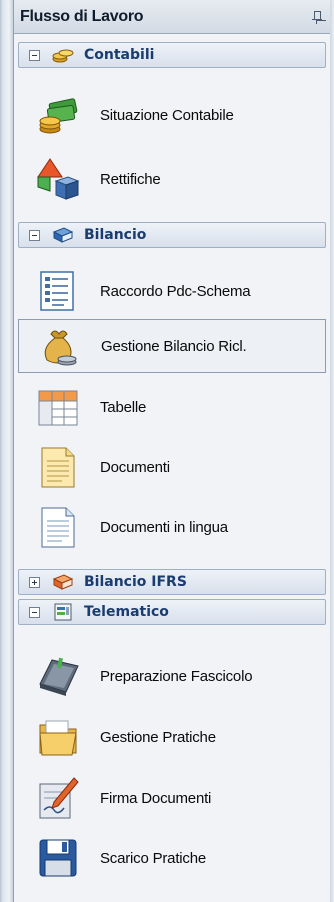 This screenshot has width=334, height=902. What do you see at coordinates (156, 798) in the screenshot?
I see `nav-item-label: Firma Documenti` at bounding box center [156, 798].